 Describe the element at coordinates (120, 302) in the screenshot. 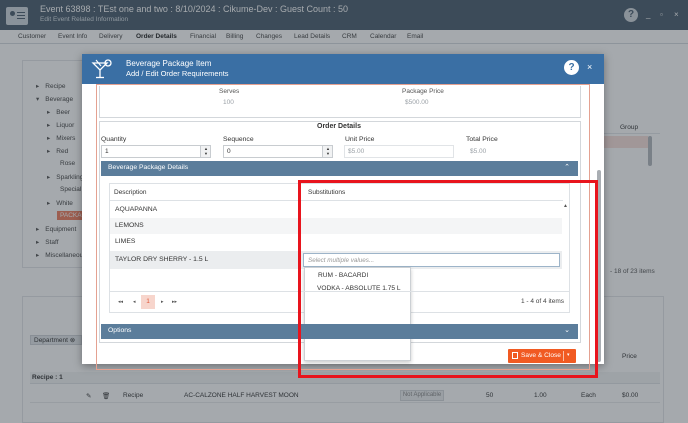

I see `first-page-icon: ◂◂` at that location.